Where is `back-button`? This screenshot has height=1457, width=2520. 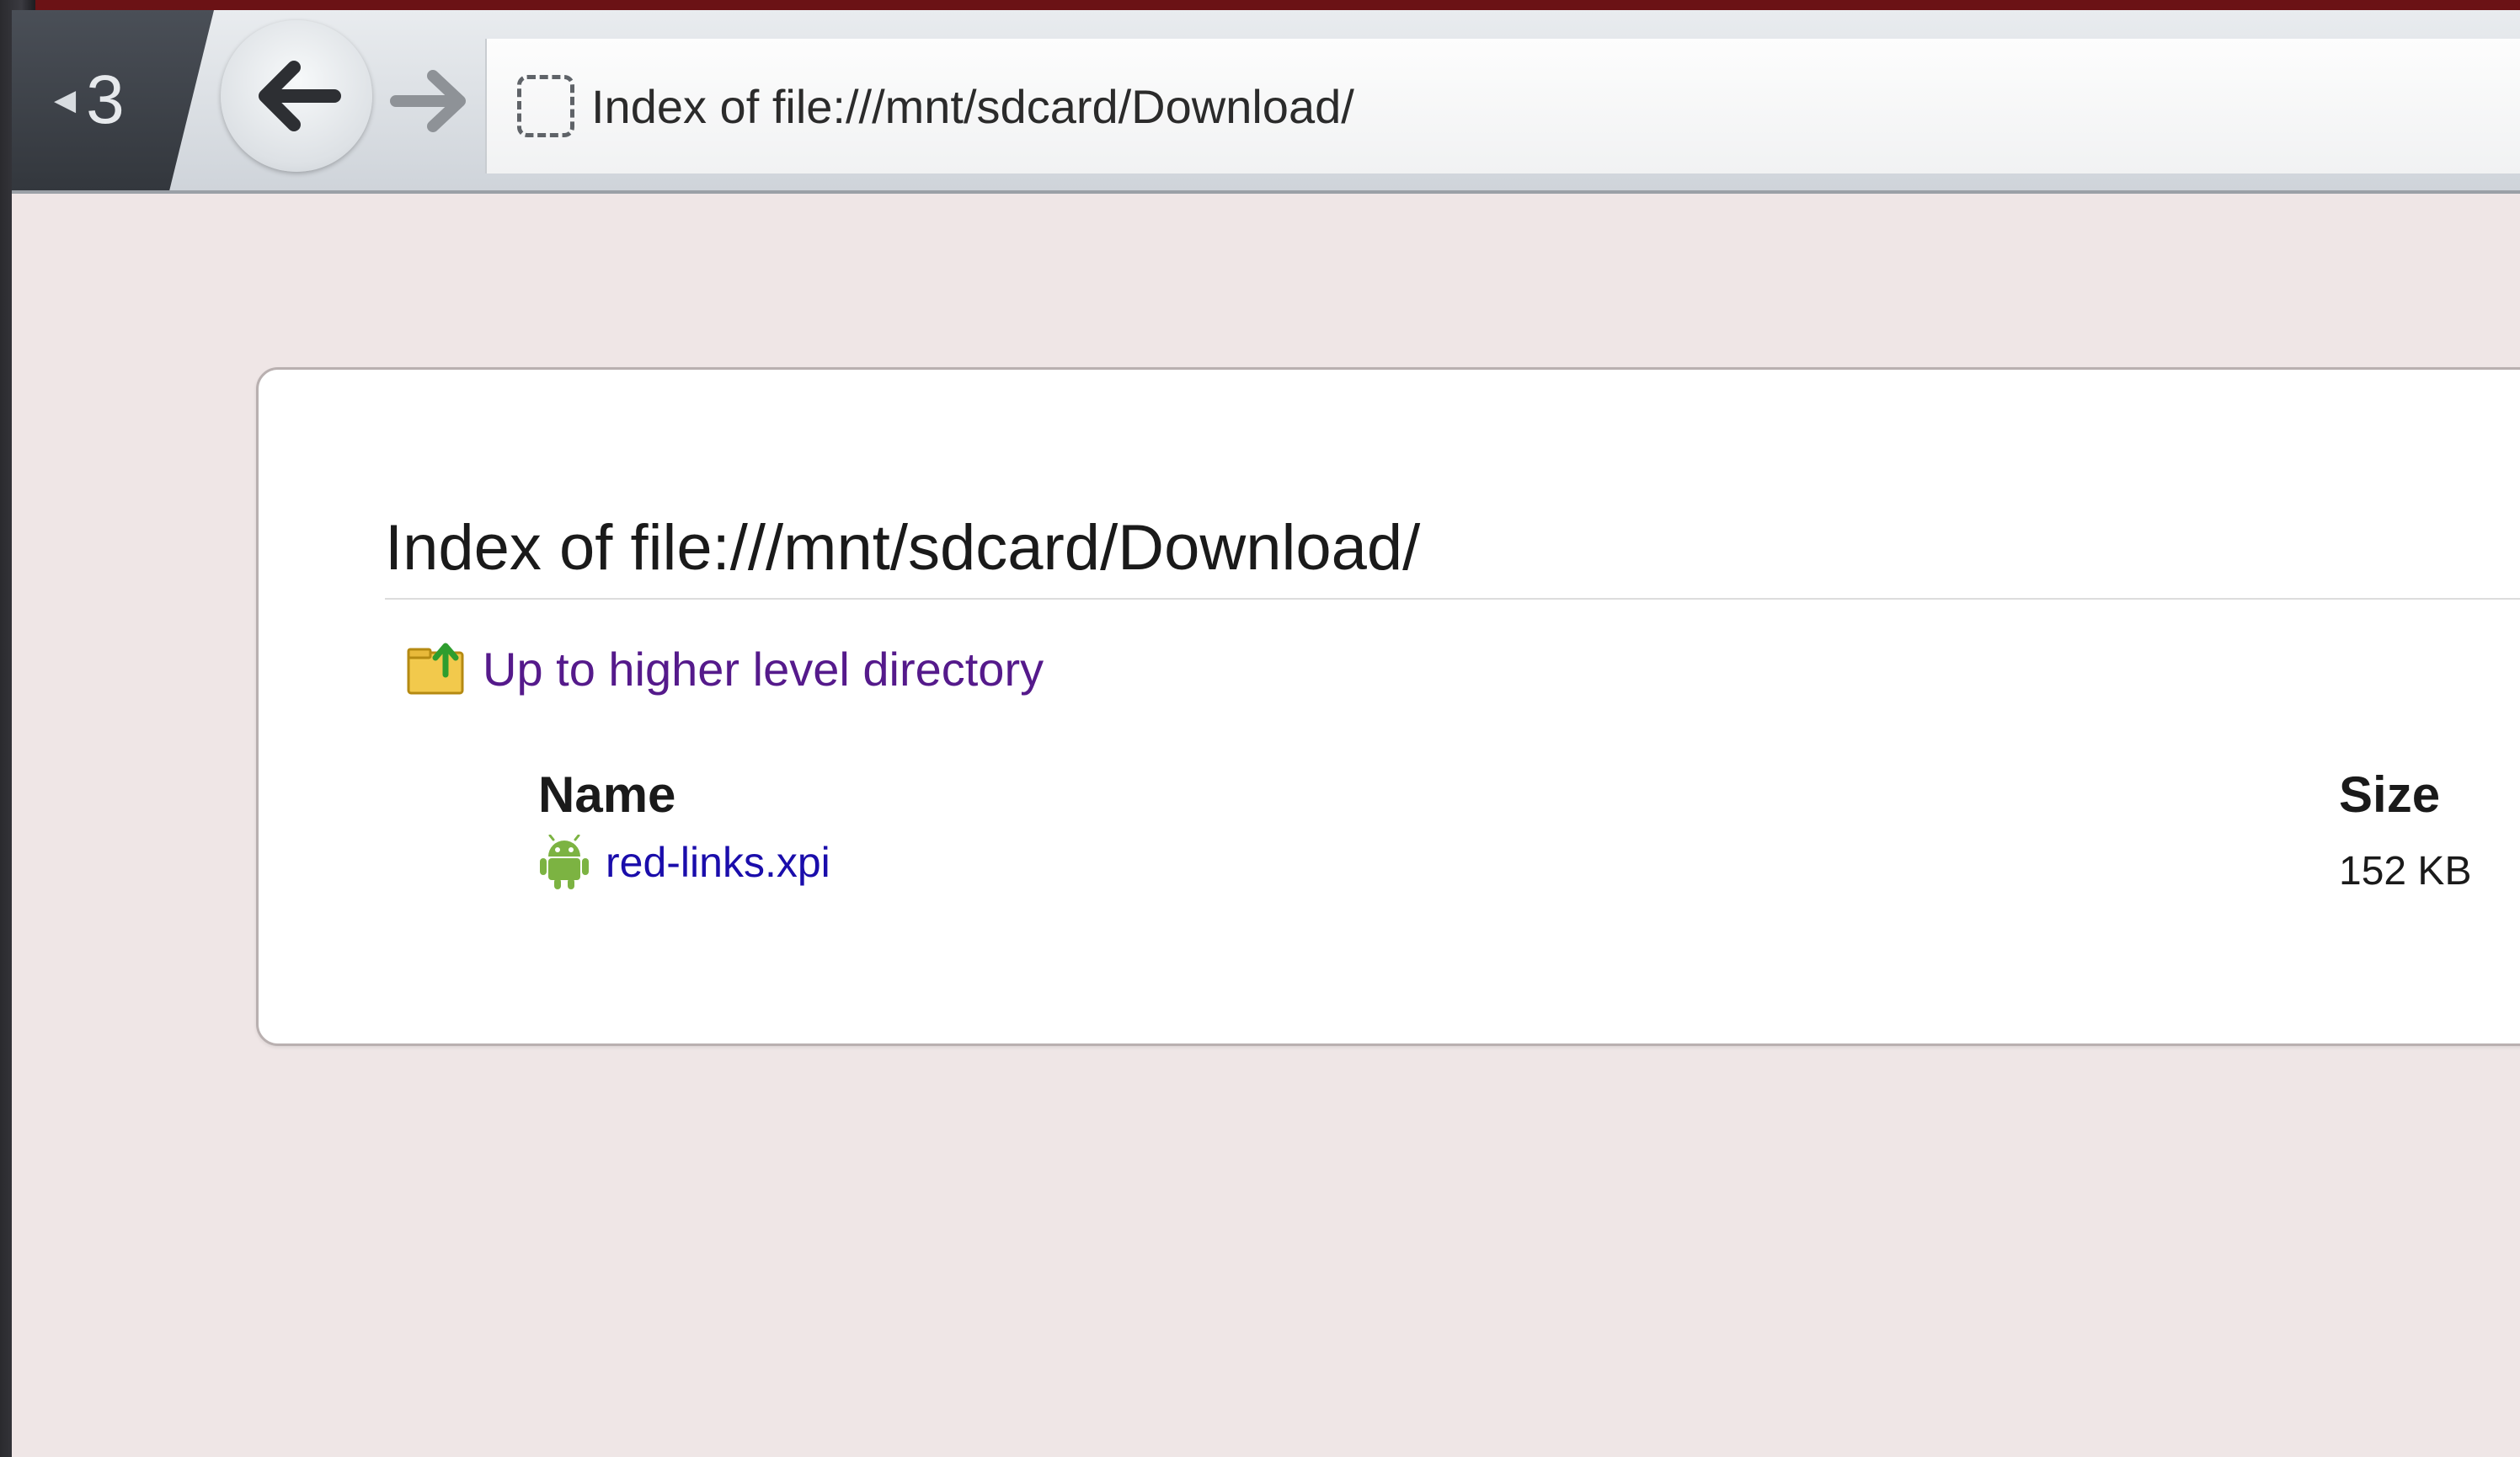 back-button is located at coordinates (296, 96).